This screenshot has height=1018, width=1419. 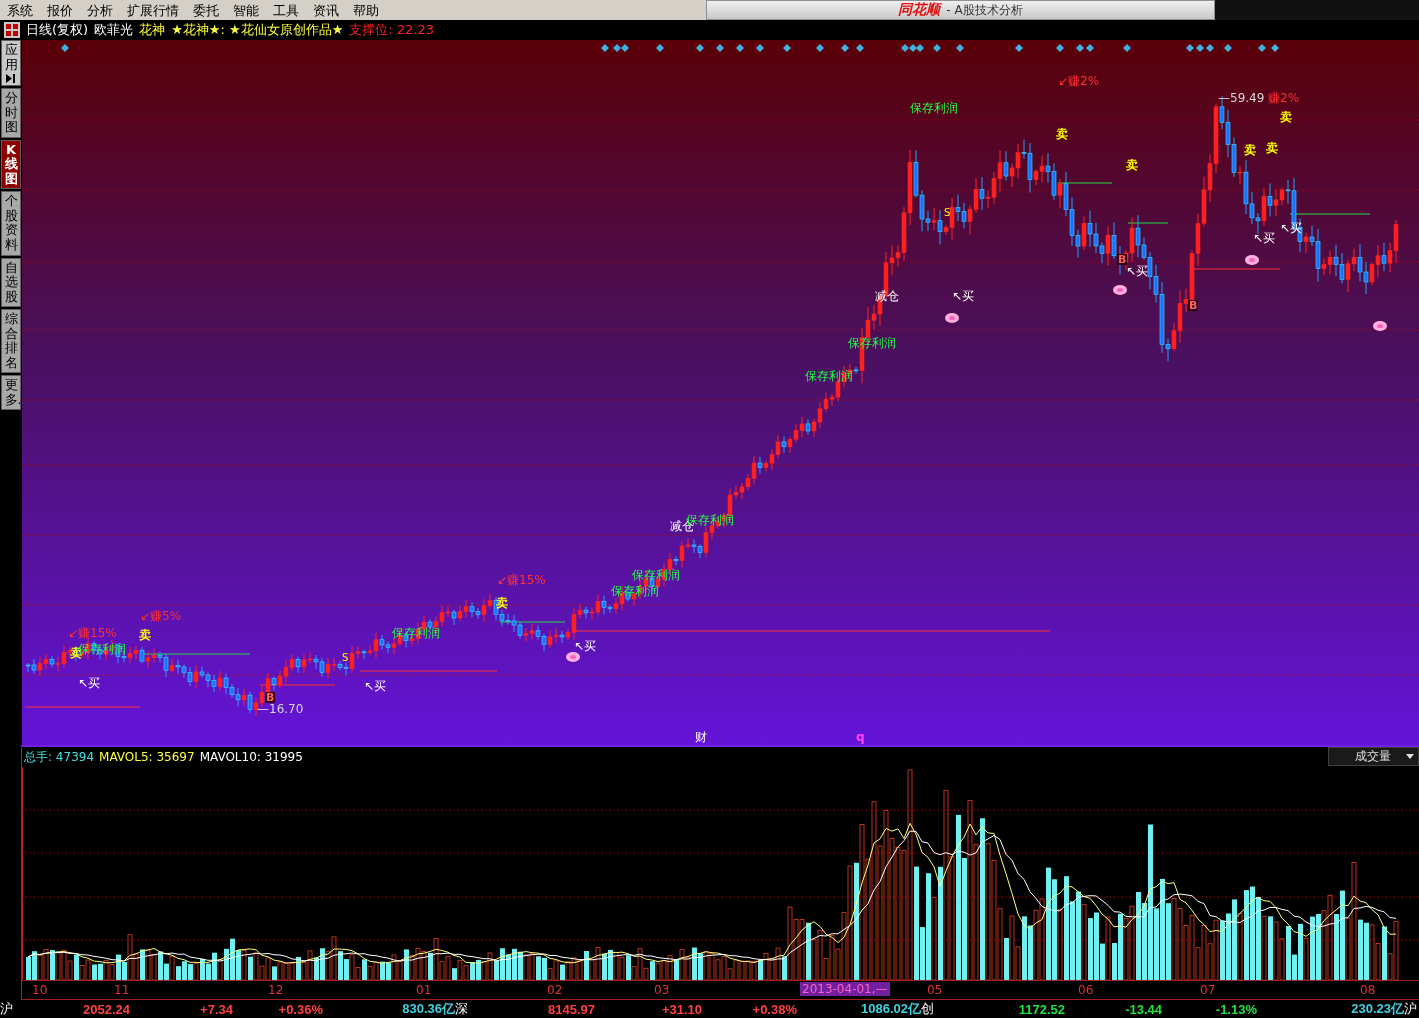 I want to click on formula-title: ★花神★: ★花仙女原创作品★, so click(x=257, y=30).